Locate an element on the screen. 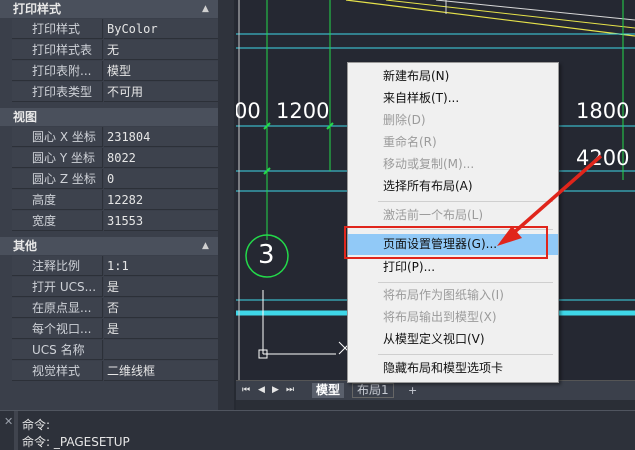 This screenshot has height=450, width=635. prop-key: 高度 is located at coordinates (57, 200).